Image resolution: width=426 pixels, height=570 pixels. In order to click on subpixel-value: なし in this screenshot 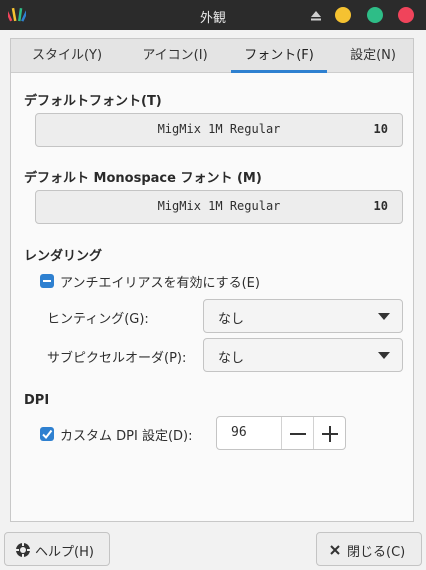, I will do `click(231, 358)`.